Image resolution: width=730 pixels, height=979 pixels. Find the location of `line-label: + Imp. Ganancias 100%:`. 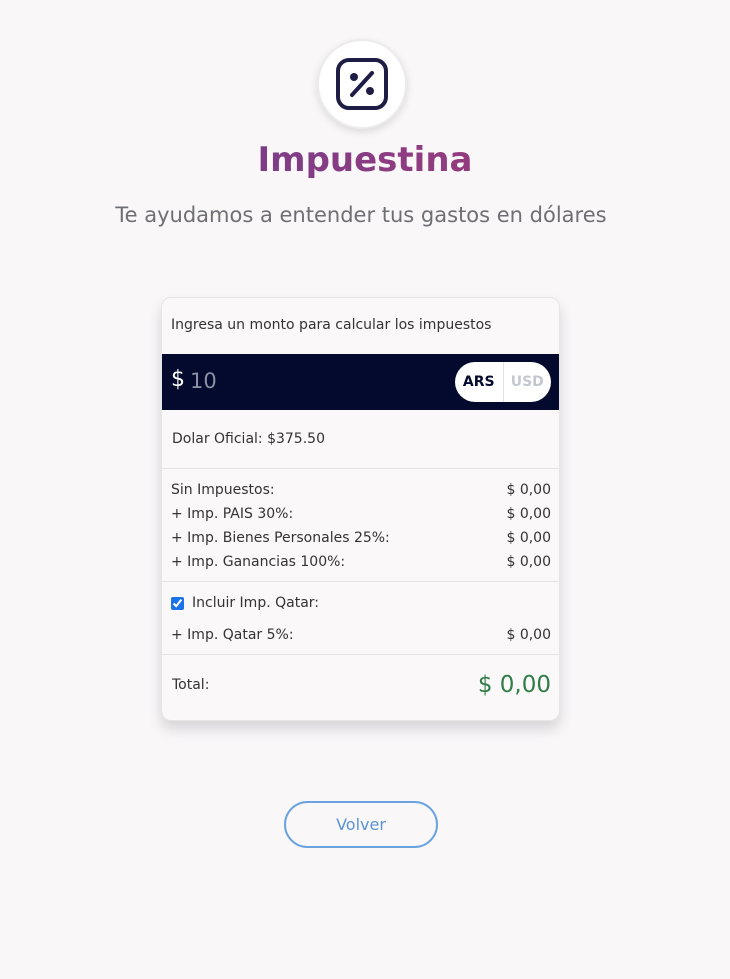

line-label: + Imp. Ganancias 100%: is located at coordinates (258, 562).